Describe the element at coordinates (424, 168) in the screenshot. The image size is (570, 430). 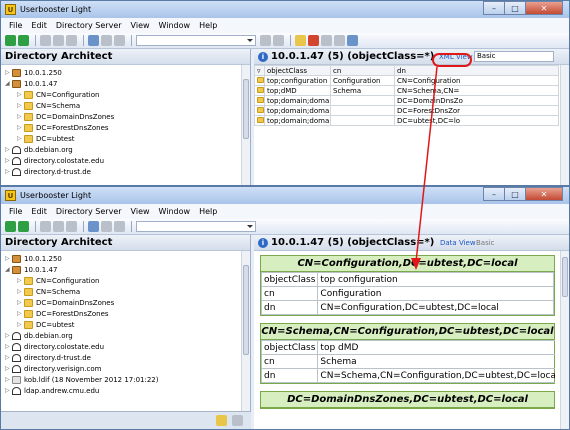
I see `annotation-arrow` at that location.